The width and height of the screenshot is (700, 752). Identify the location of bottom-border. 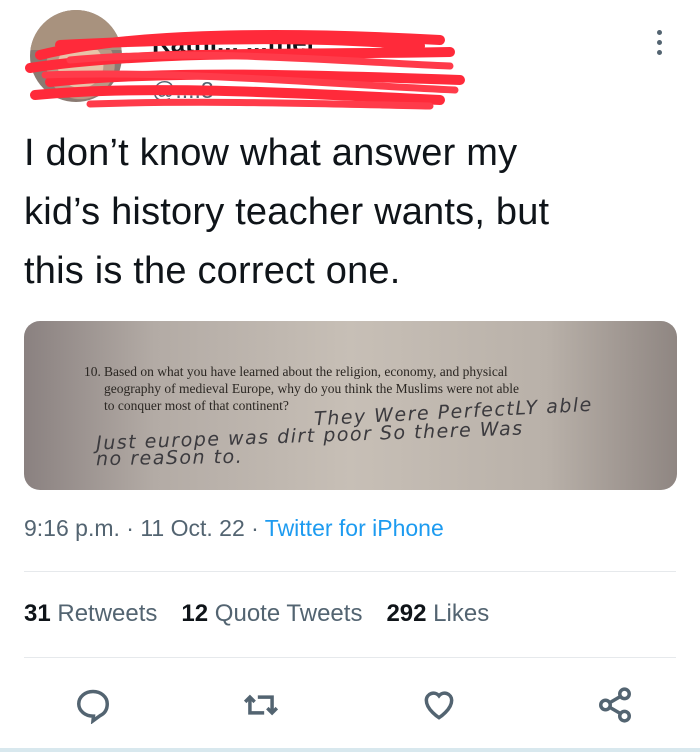
(350, 750).